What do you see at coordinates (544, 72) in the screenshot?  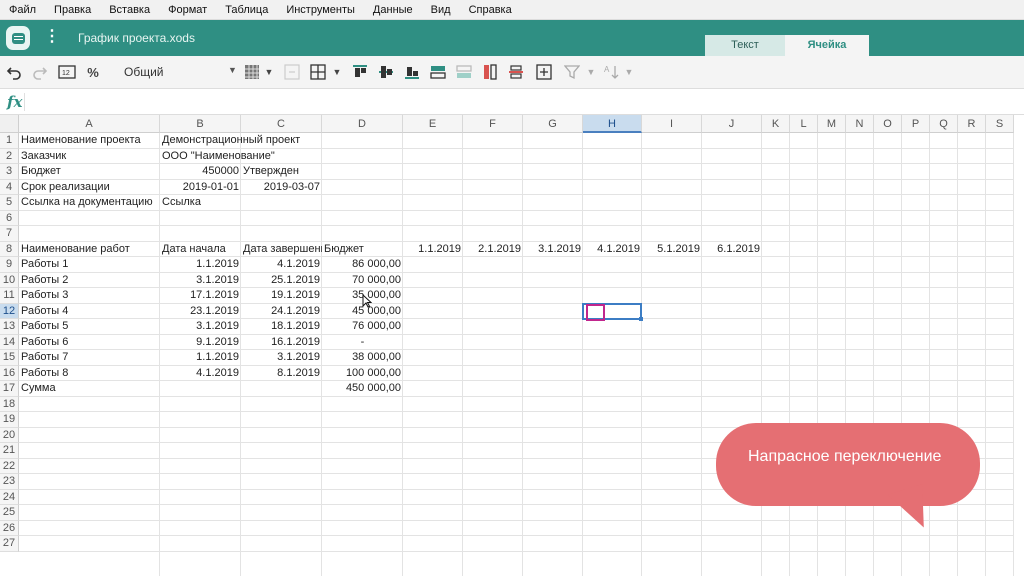 I see `insert-cell-icon` at bounding box center [544, 72].